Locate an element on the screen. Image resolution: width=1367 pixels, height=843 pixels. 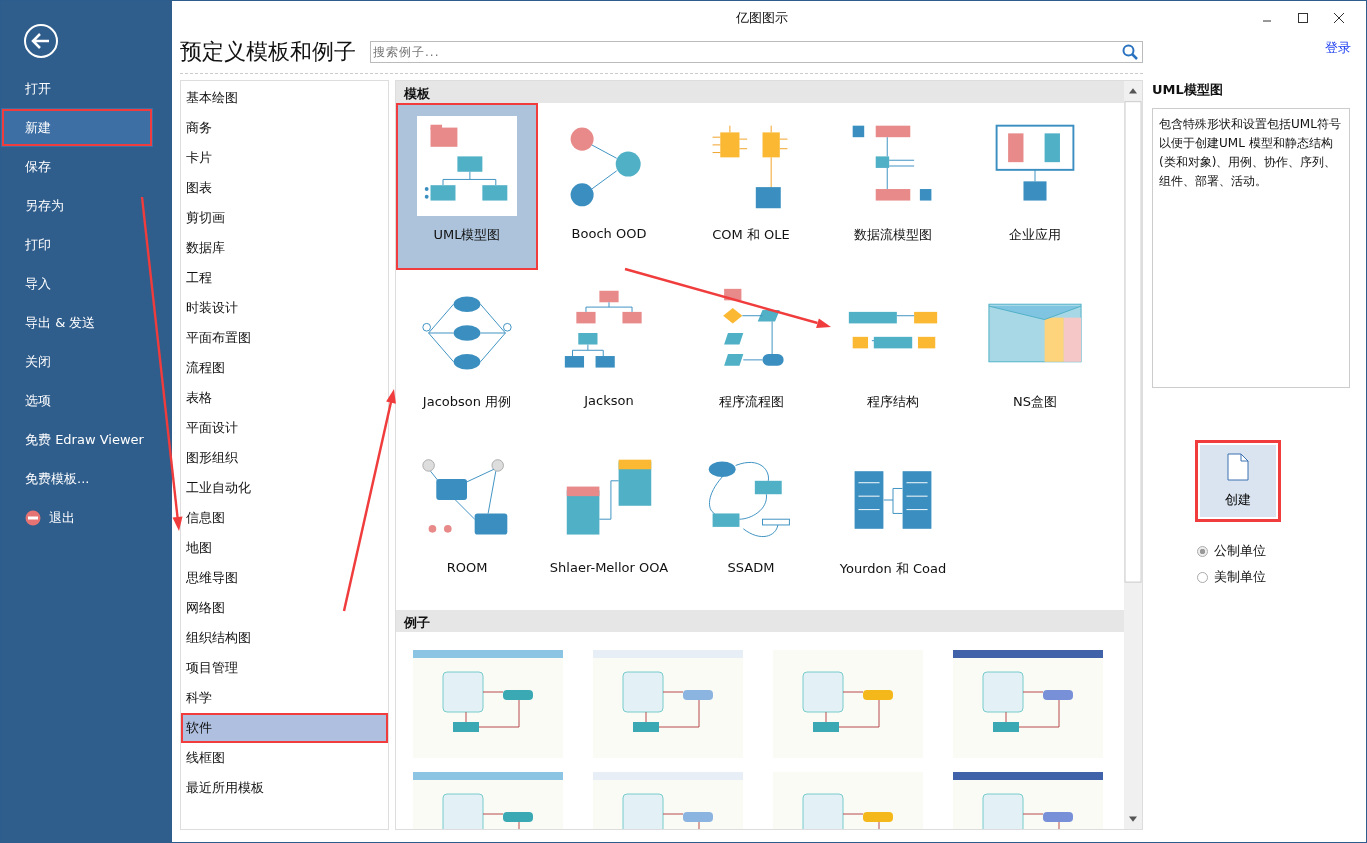
template-title: UML模型图 is located at coordinates (1187, 90).